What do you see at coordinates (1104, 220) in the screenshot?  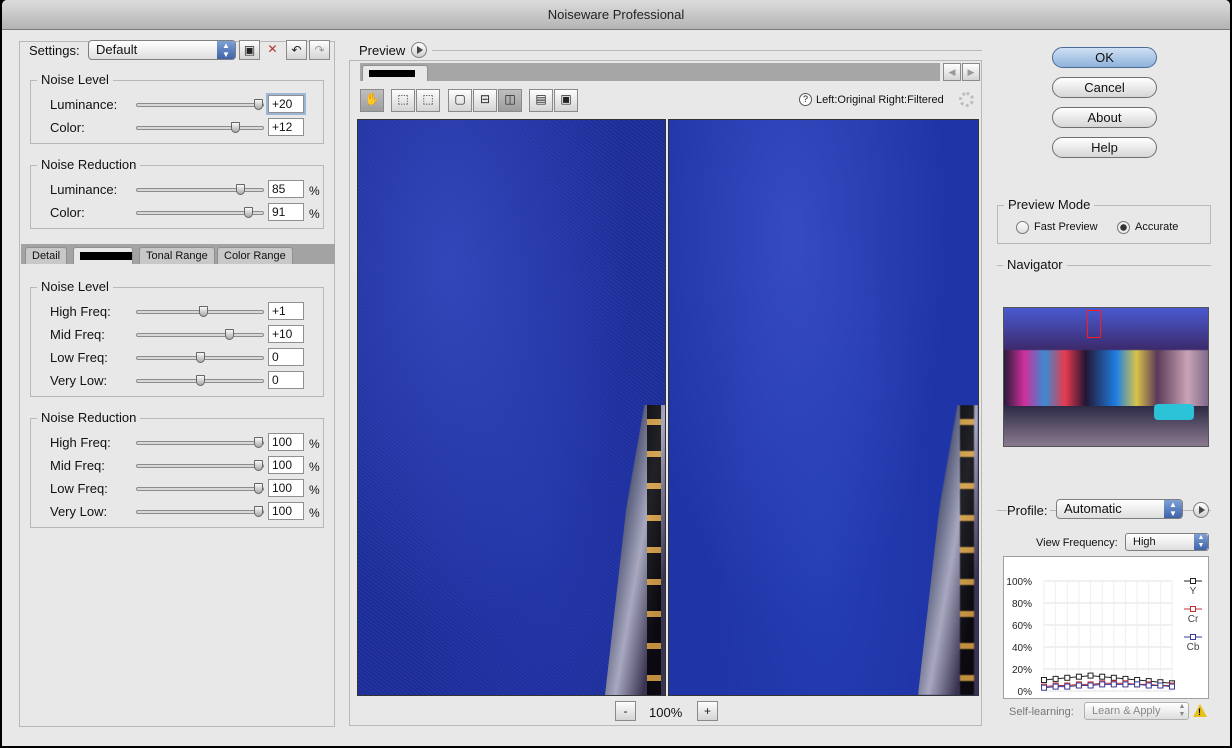 I see `preview-mode-group: Preview Mode Fast Preview Accurate` at bounding box center [1104, 220].